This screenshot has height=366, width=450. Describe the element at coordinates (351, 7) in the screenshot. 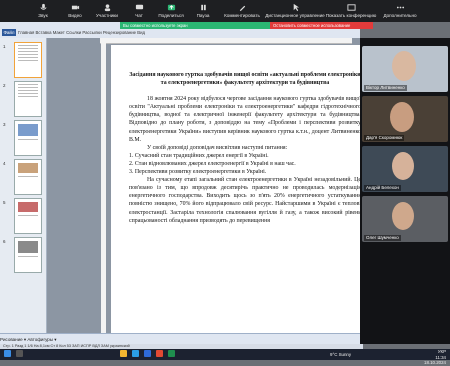

I see `show-meeting-icon` at that location.